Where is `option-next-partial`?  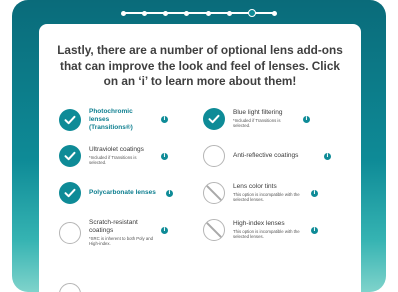
option-next-partial is located at coordinates (70, 287).